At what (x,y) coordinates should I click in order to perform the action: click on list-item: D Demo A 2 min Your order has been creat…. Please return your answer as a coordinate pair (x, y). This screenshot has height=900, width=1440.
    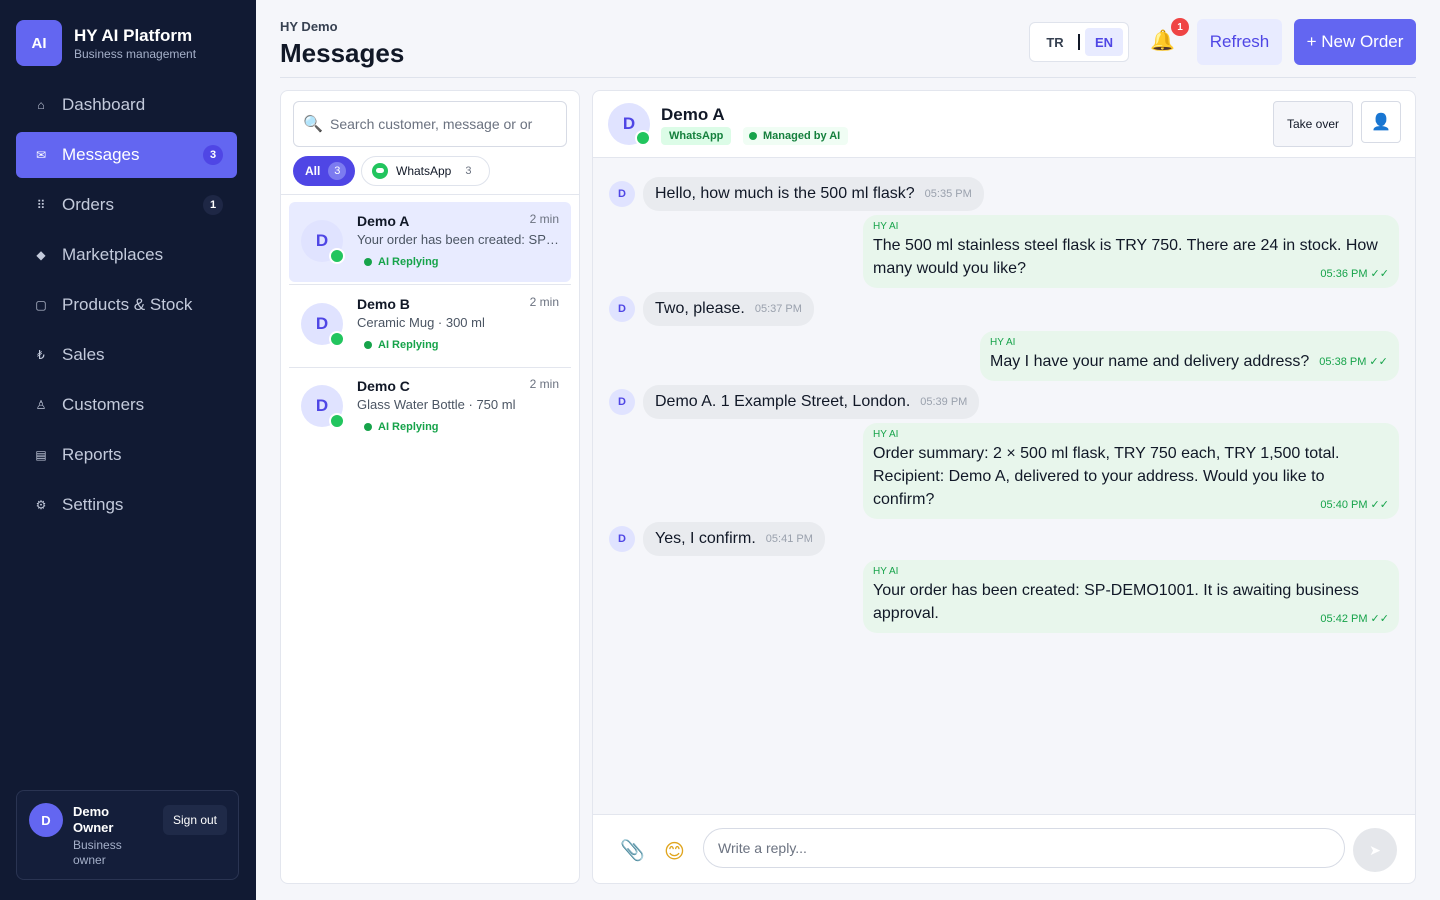
    Looking at the image, I should click on (430, 242).